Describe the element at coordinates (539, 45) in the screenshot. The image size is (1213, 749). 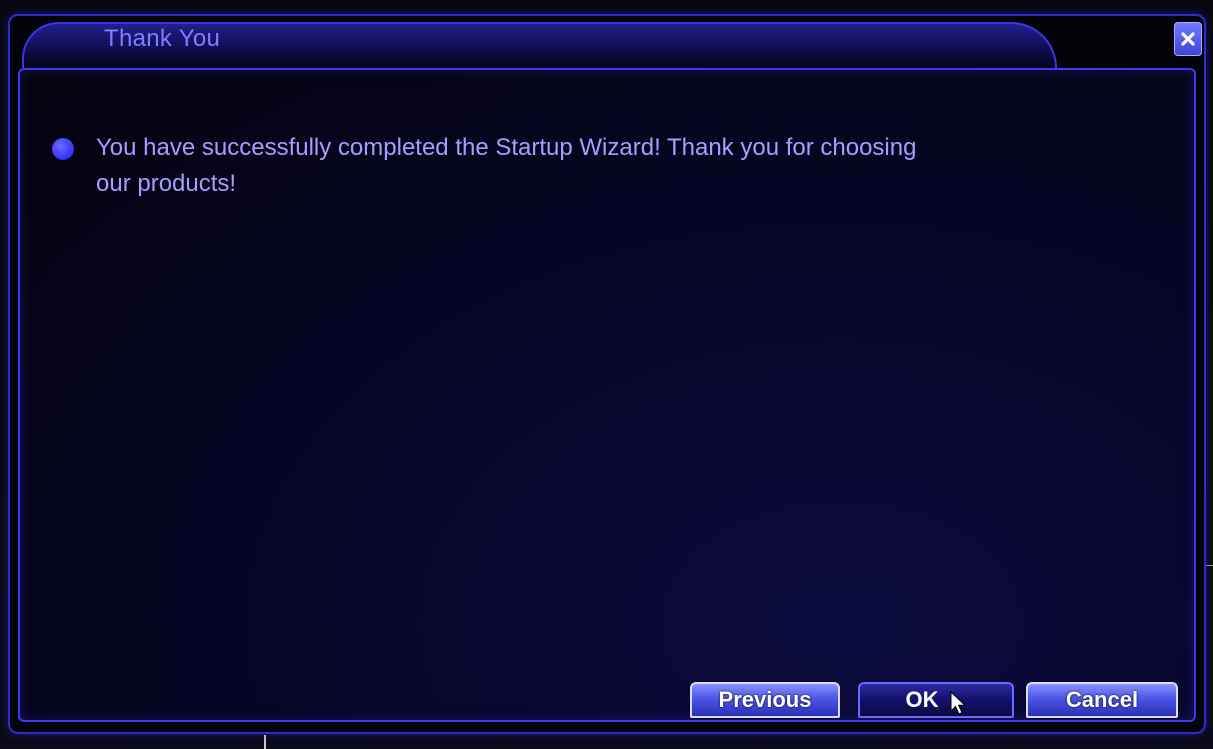
I see `dialog-title-bar: Thank You` at that location.